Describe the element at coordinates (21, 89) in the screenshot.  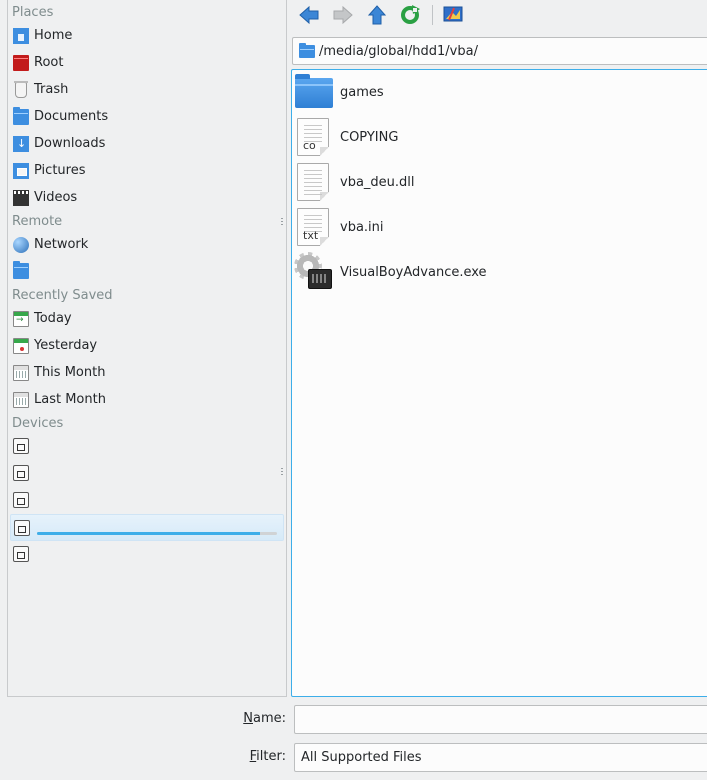
I see `trash-icon` at that location.